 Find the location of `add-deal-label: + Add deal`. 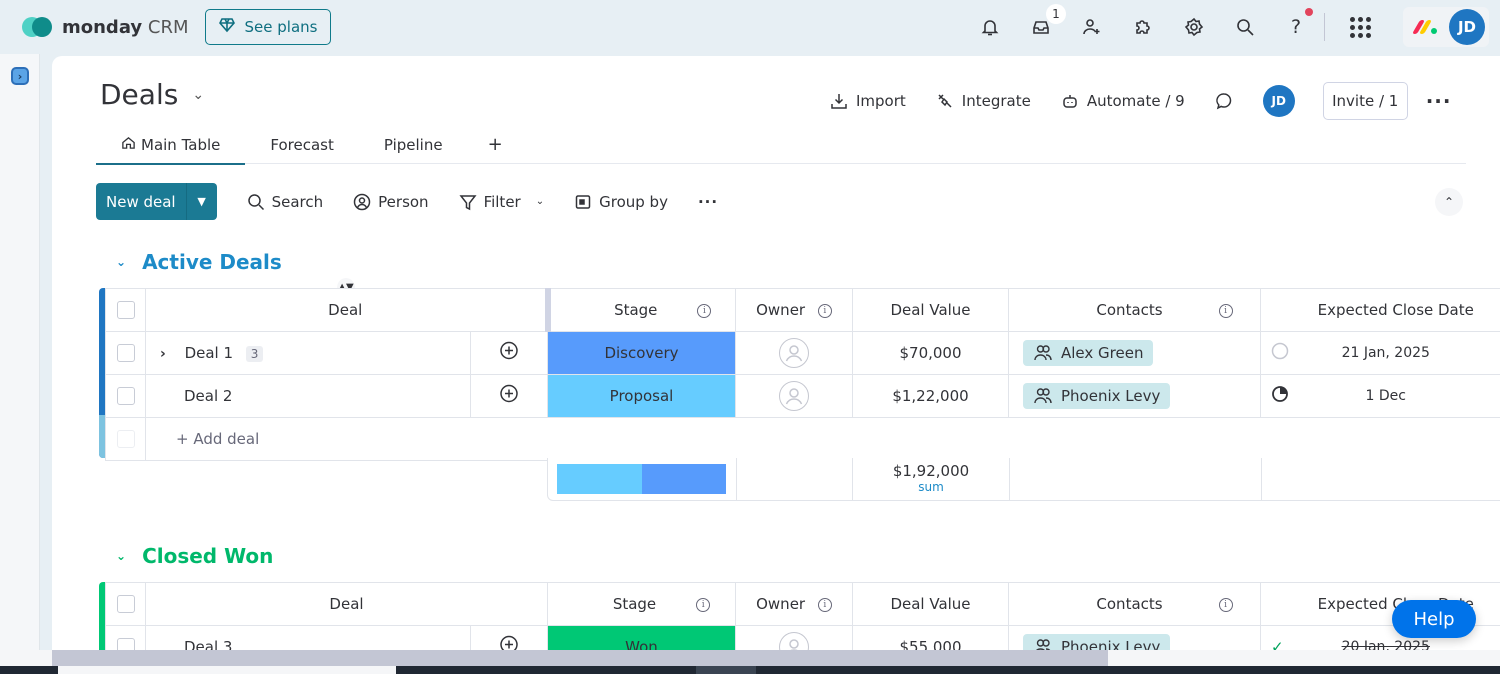

add-deal-label: + Add deal is located at coordinates (218, 439).